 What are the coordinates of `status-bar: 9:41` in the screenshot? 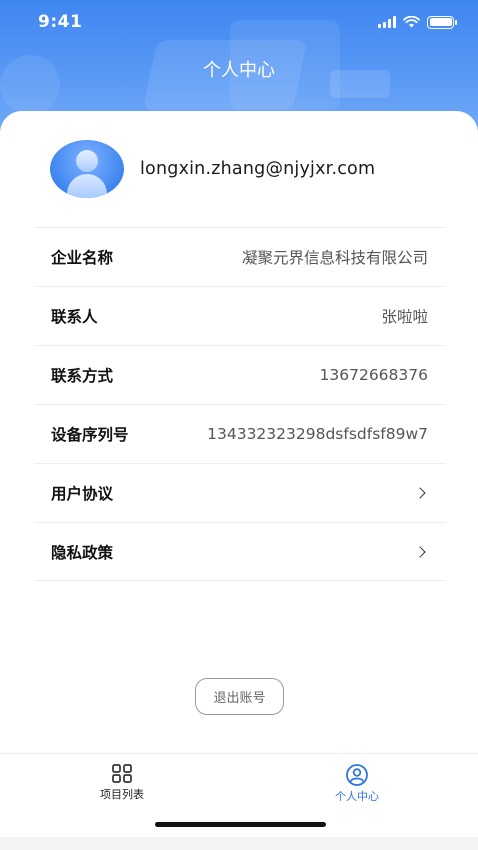 It's located at (239, 22).